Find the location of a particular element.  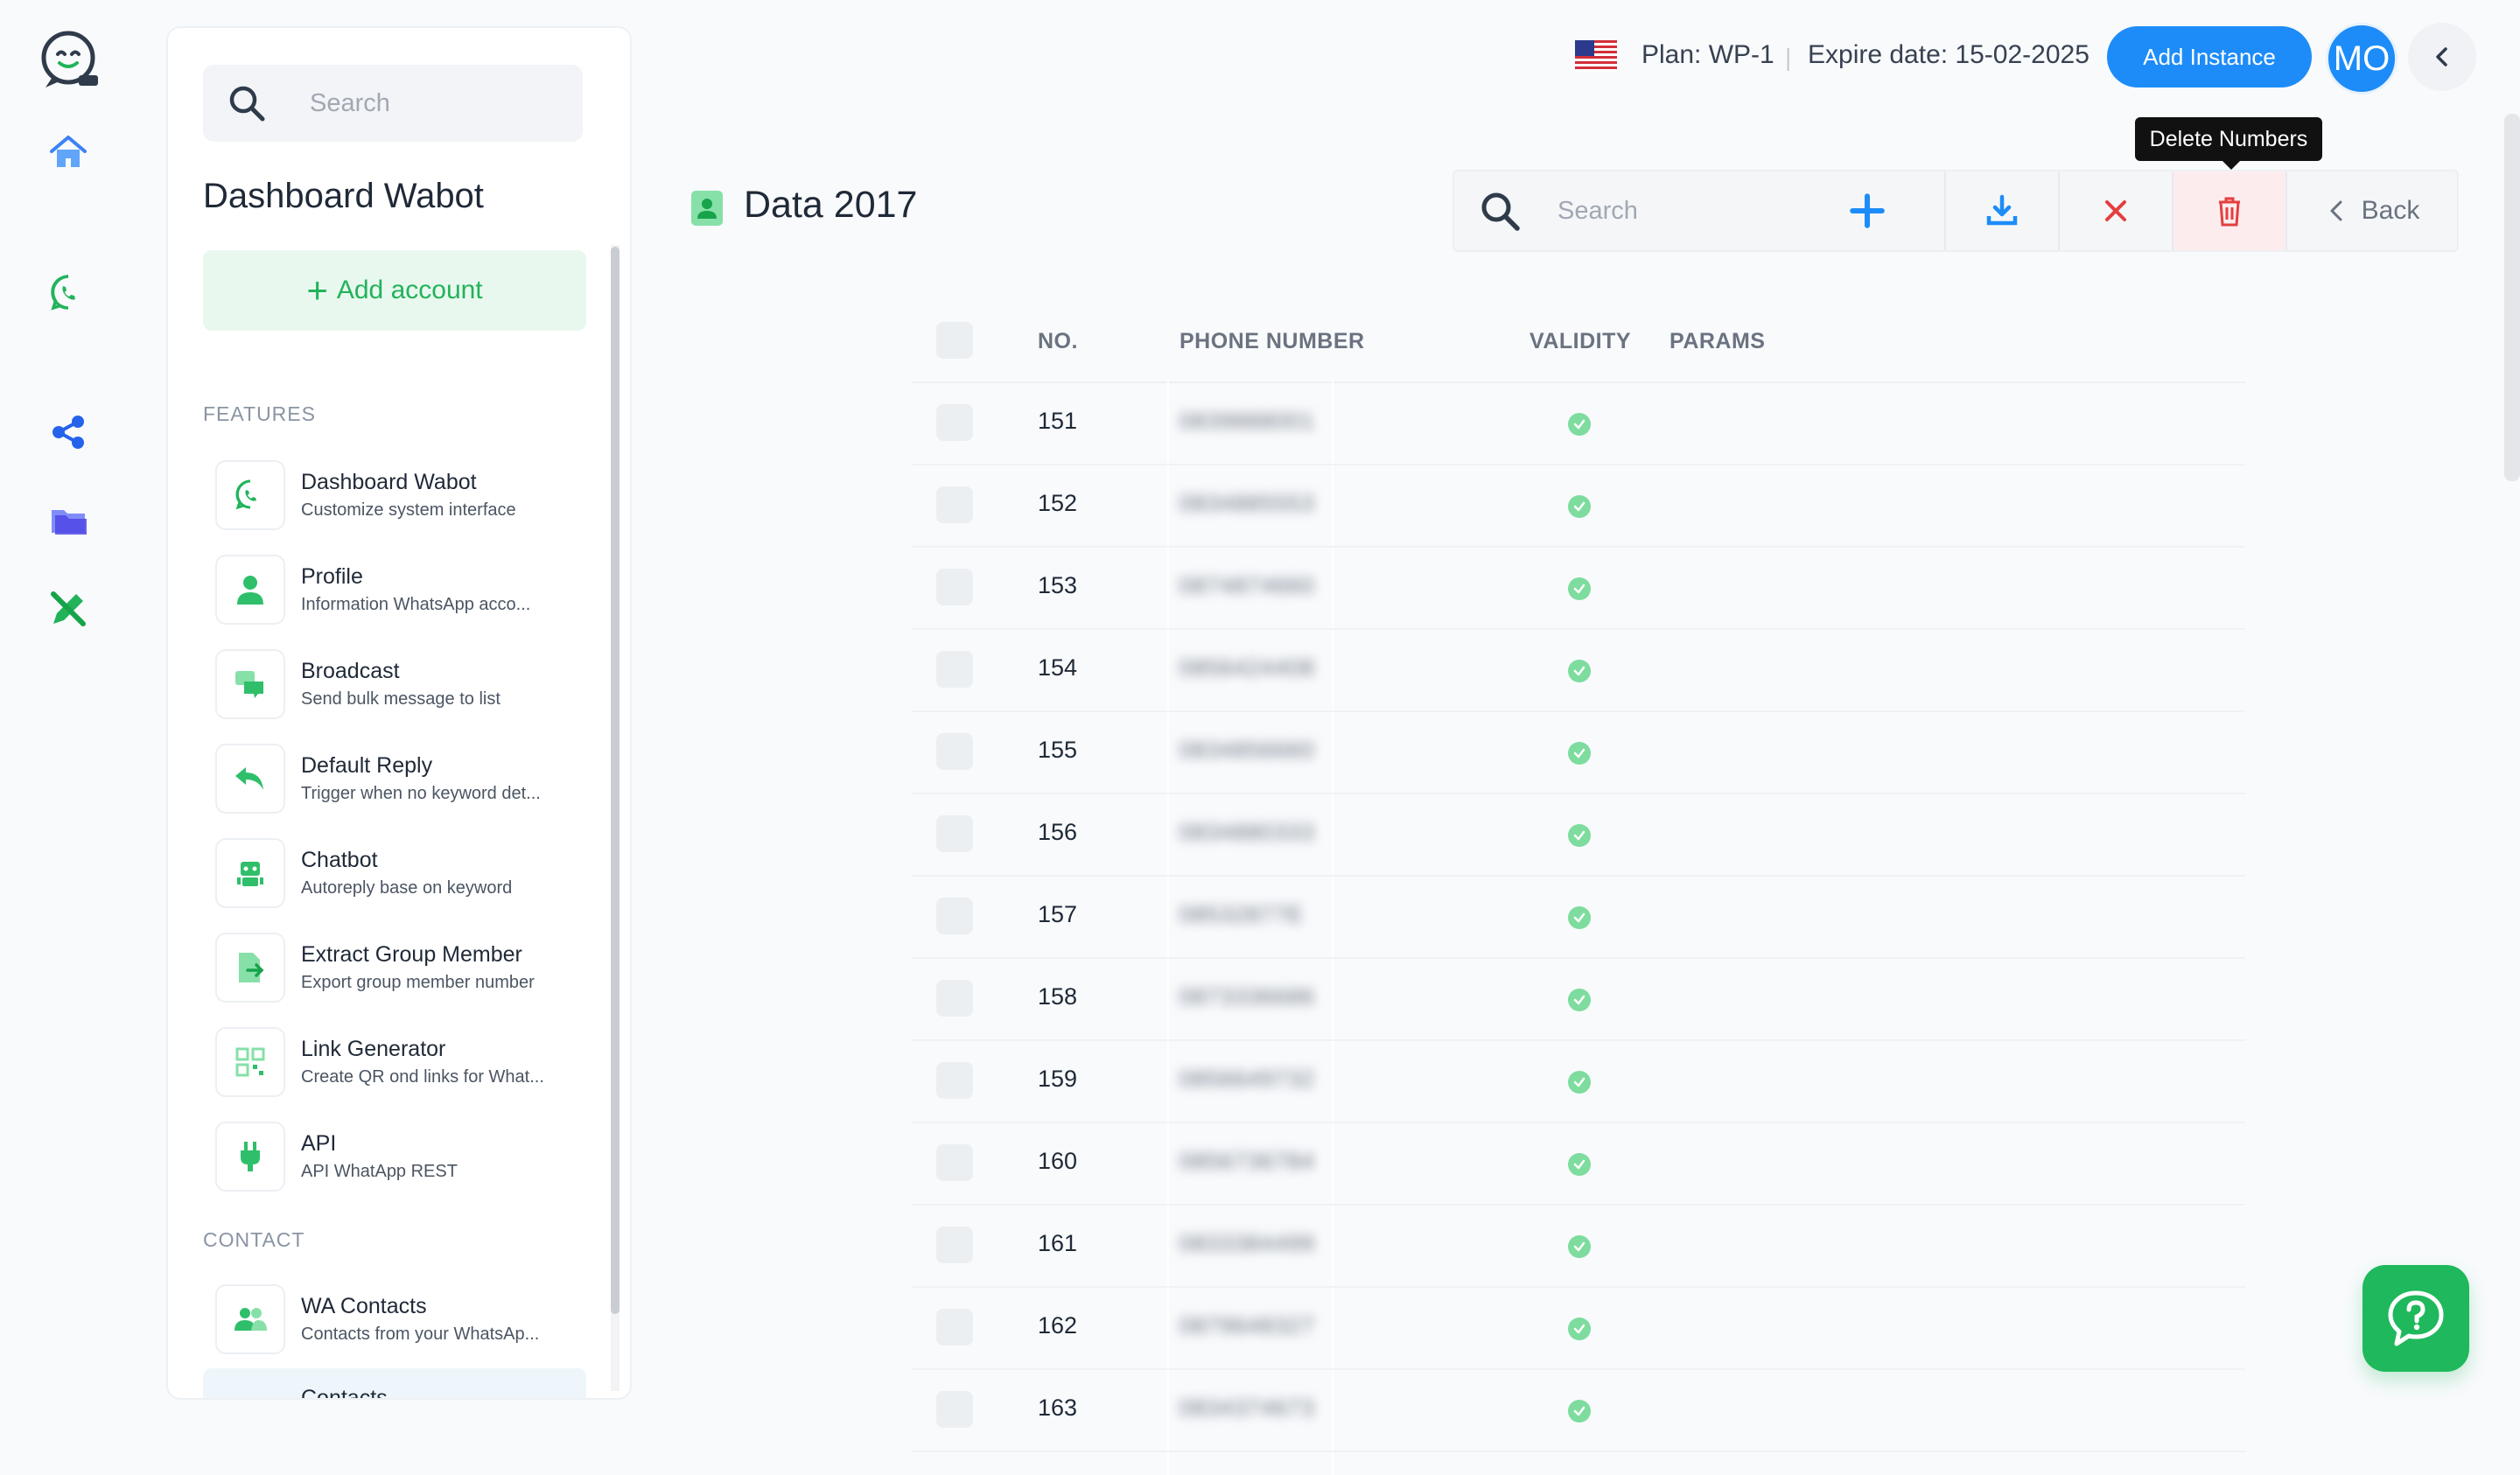

table-search is located at coordinates (1700, 210).